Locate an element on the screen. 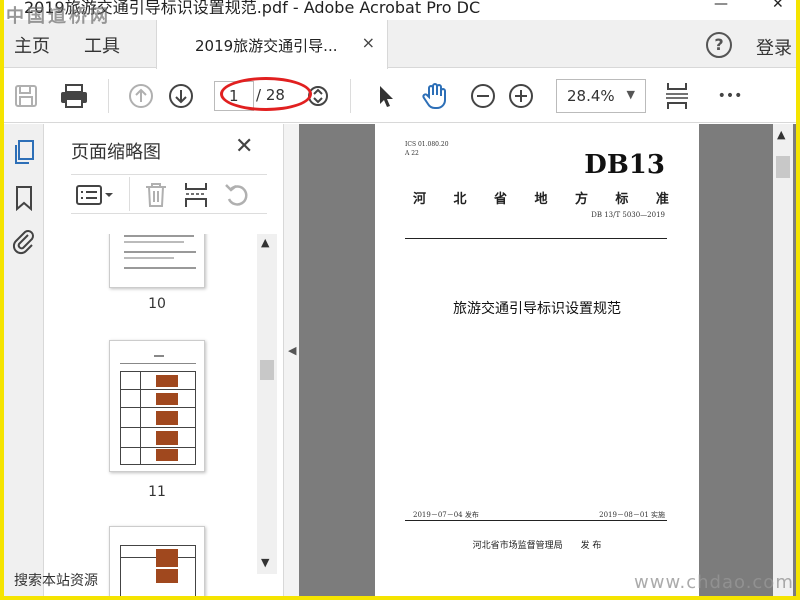 This screenshot has height=600, width=800. document-scroll-thumb is located at coordinates (783, 167).